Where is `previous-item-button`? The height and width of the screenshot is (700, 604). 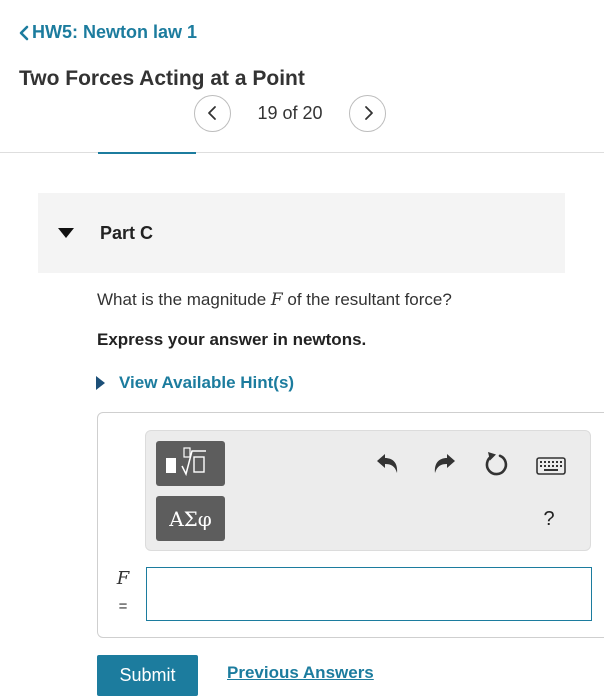
previous-item-button is located at coordinates (212, 113).